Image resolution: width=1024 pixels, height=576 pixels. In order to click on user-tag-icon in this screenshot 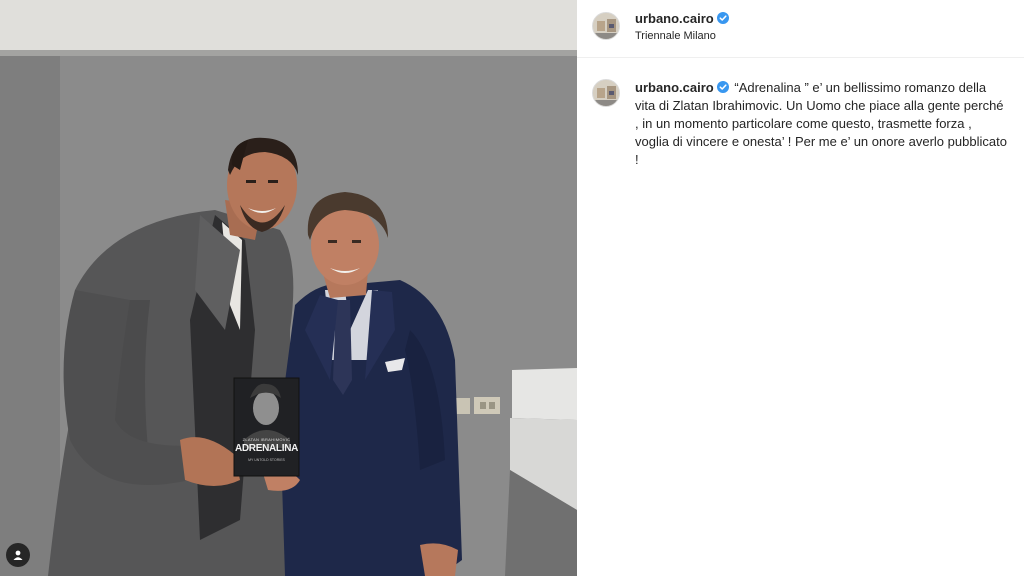, I will do `click(18, 555)`.